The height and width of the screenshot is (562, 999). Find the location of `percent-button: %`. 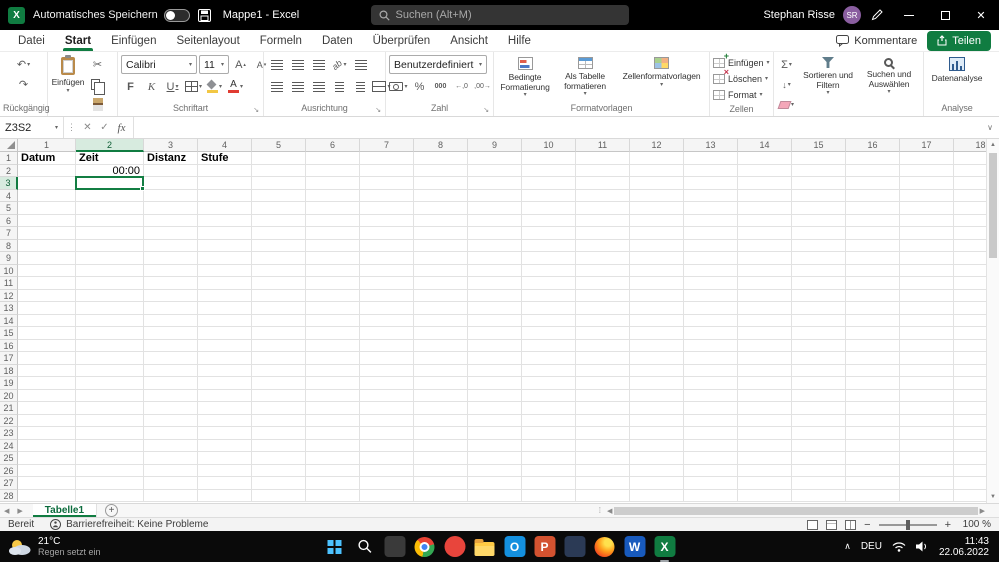

percent-button: % is located at coordinates (419, 86).